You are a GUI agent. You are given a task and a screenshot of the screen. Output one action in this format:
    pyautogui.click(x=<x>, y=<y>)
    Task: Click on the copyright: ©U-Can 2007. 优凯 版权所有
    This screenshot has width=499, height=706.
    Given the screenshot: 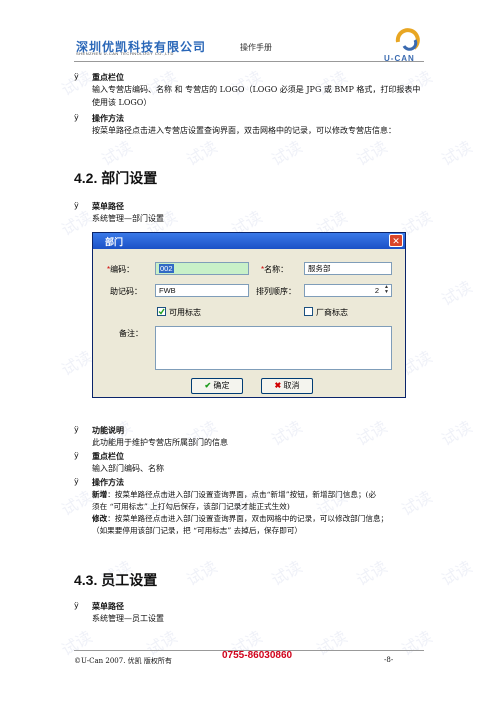 What is the action you would take?
    pyautogui.click(x=123, y=661)
    